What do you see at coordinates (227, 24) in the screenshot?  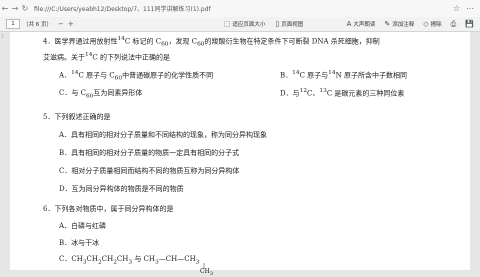 I see `fit-page-icon: ⬚` at bounding box center [227, 24].